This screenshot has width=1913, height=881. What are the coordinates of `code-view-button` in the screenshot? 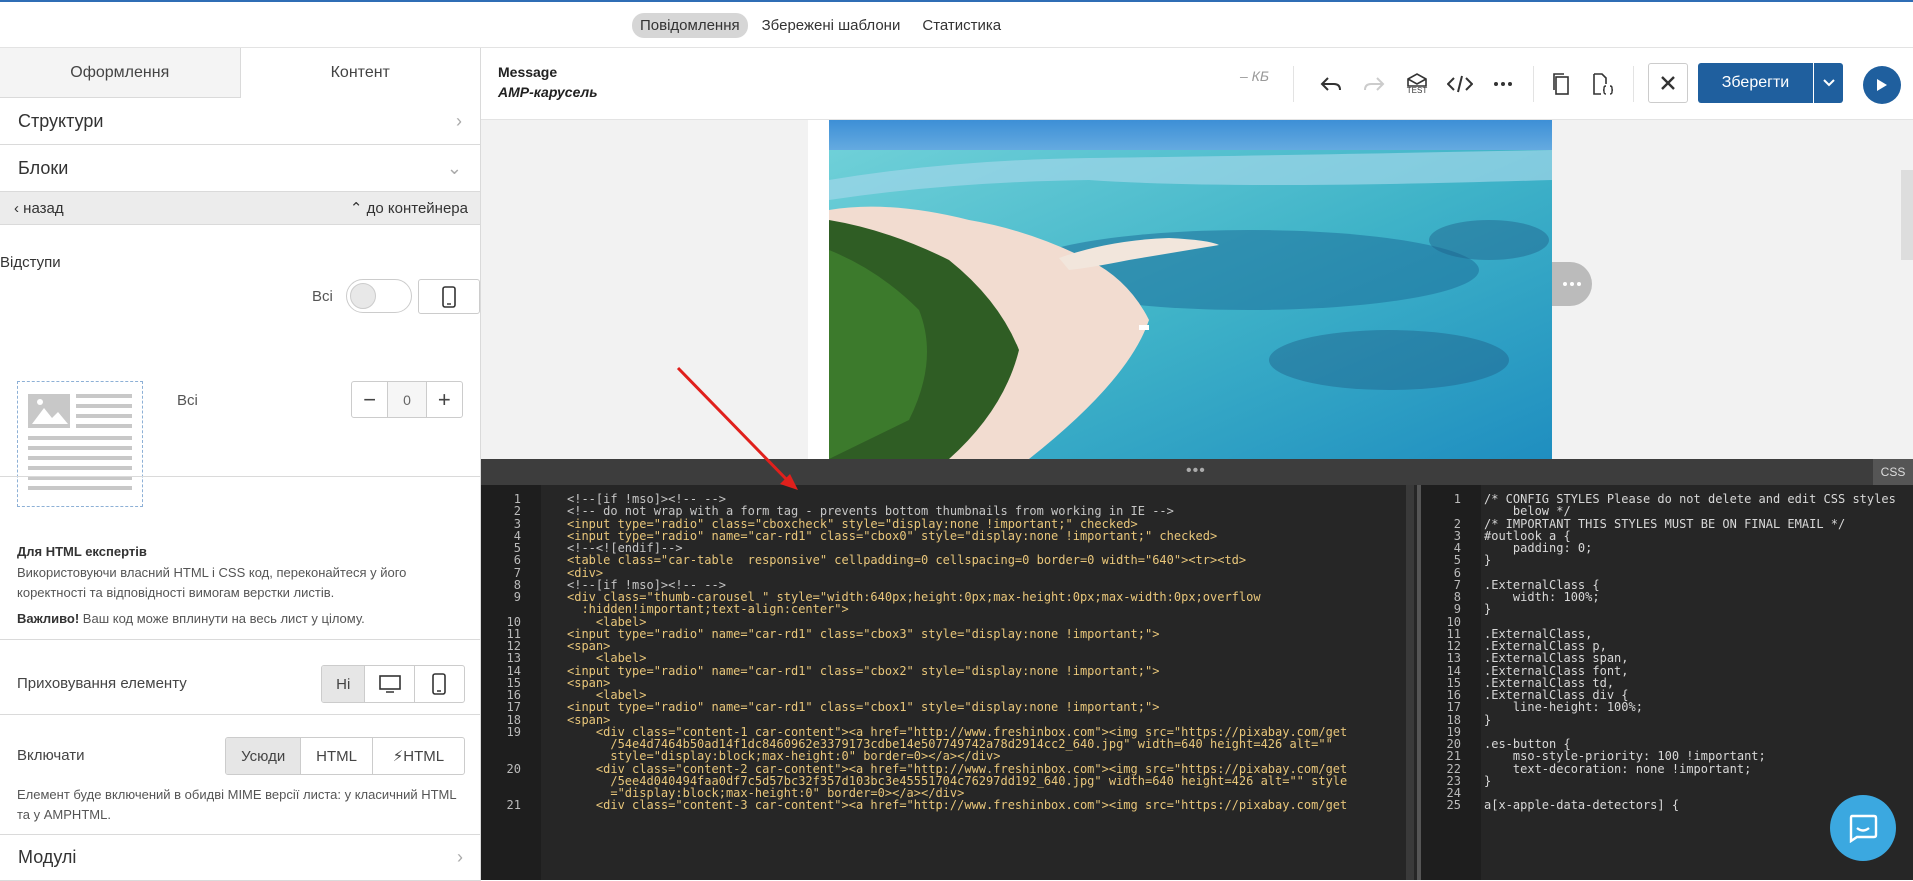 It's located at (1460, 84).